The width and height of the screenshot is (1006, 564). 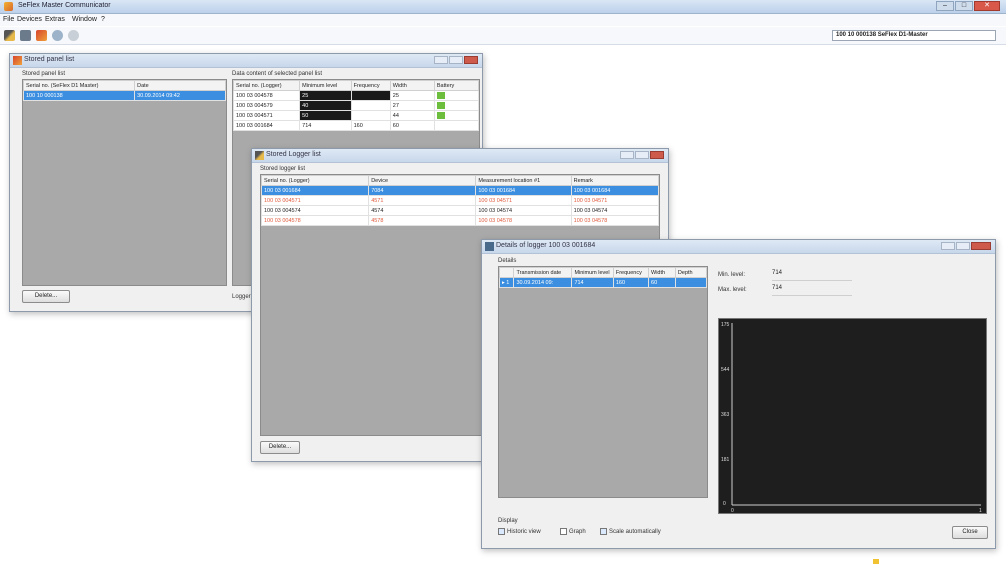 I want to click on historic-view-option: Historic view, so click(x=519, y=531).